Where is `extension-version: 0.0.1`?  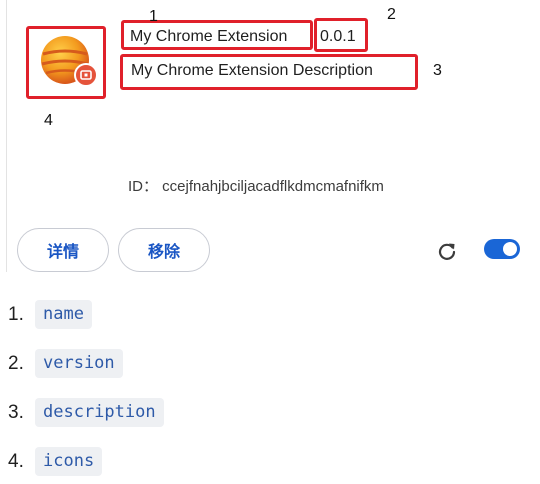 extension-version: 0.0.1 is located at coordinates (338, 36).